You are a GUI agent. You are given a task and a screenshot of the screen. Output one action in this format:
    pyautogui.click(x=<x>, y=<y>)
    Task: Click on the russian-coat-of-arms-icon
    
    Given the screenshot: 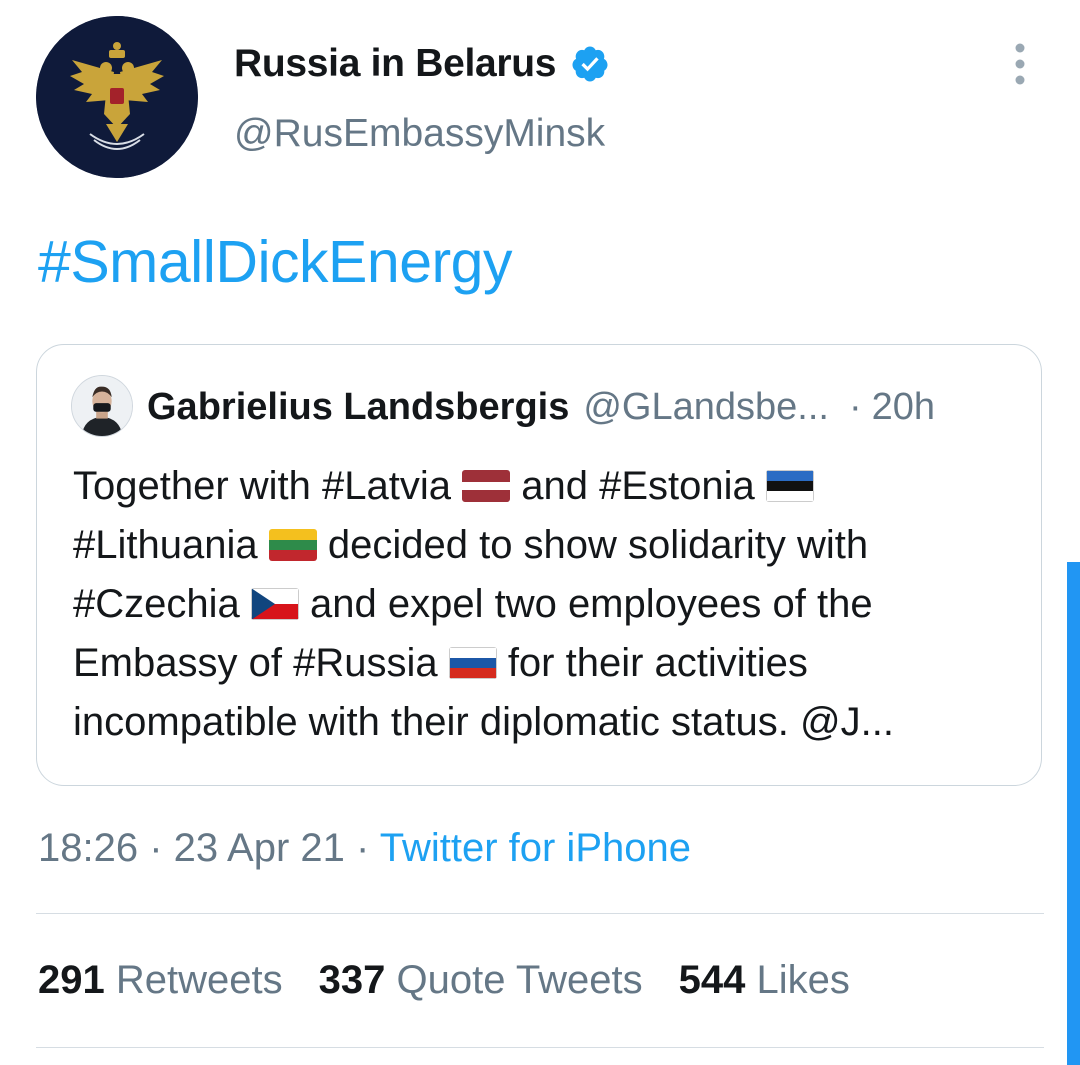 What is the action you would take?
    pyautogui.click(x=117, y=97)
    